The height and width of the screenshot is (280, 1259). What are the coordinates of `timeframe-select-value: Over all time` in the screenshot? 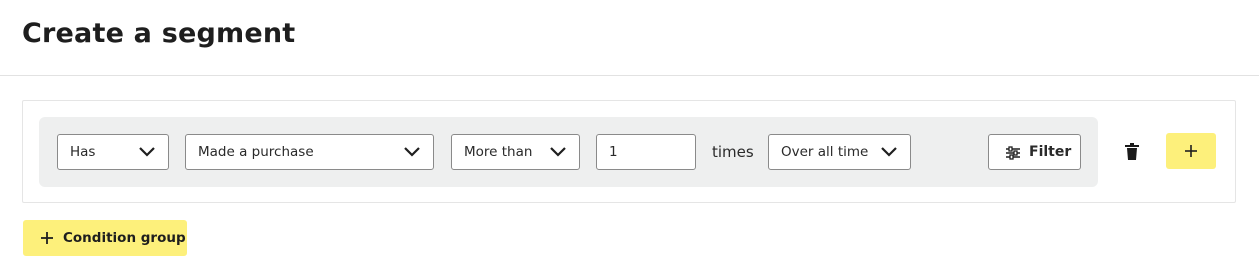 It's located at (825, 152).